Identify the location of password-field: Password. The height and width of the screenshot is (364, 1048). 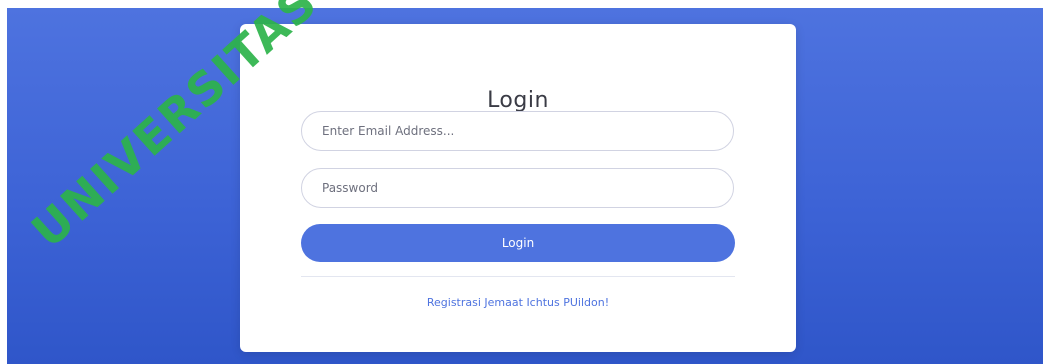
(517, 188).